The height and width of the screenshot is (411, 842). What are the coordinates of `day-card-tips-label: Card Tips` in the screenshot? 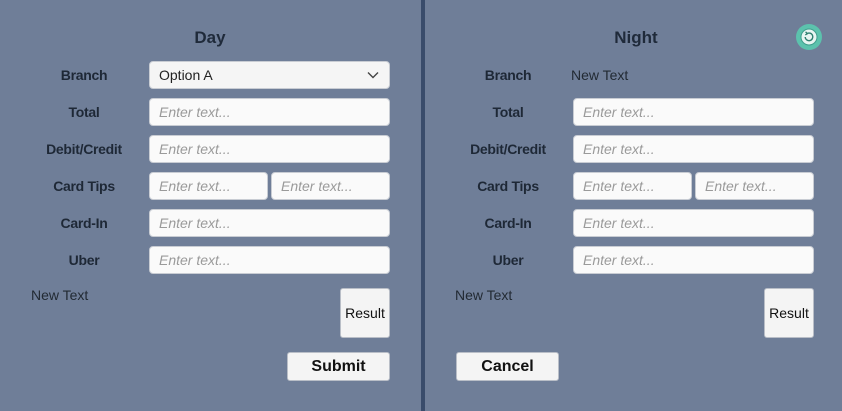 It's located at (84, 186).